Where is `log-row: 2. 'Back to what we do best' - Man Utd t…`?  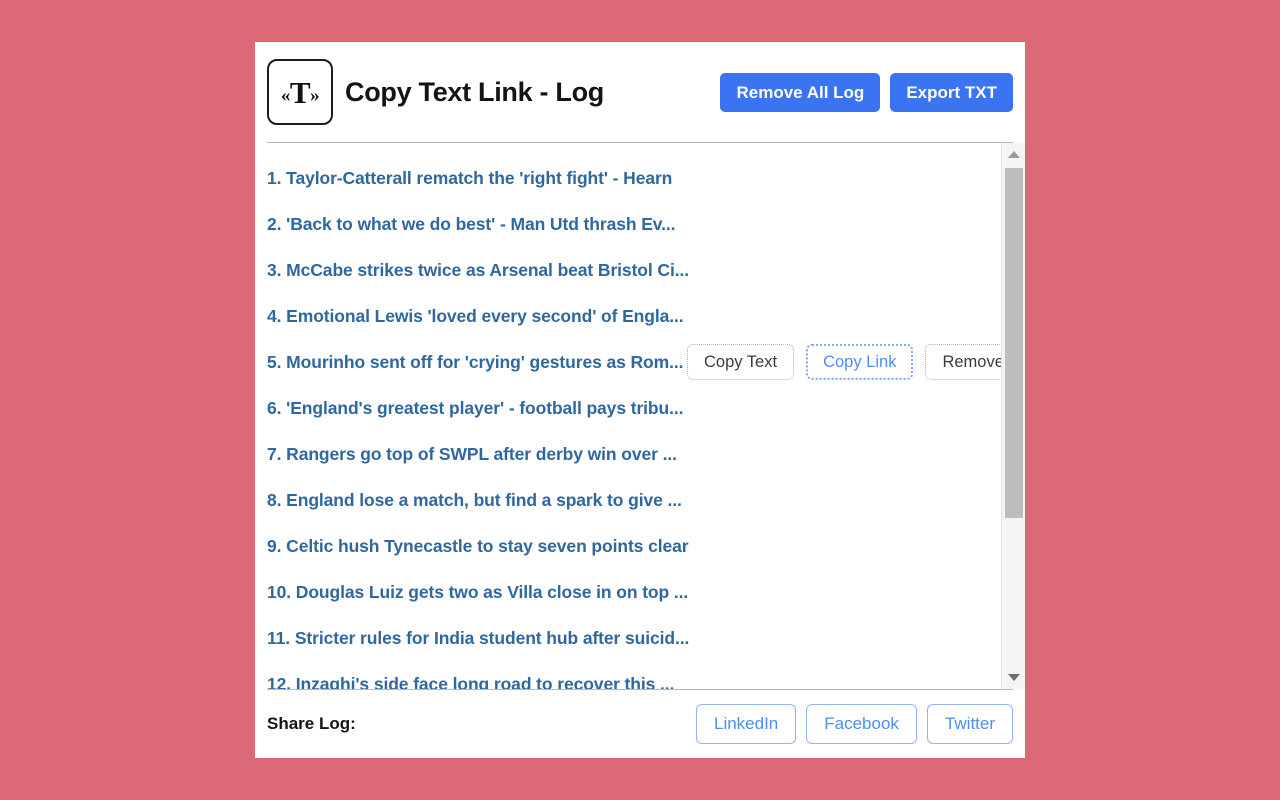
log-row: 2. 'Back to what we do best' - Man Utd t… is located at coordinates (634, 224).